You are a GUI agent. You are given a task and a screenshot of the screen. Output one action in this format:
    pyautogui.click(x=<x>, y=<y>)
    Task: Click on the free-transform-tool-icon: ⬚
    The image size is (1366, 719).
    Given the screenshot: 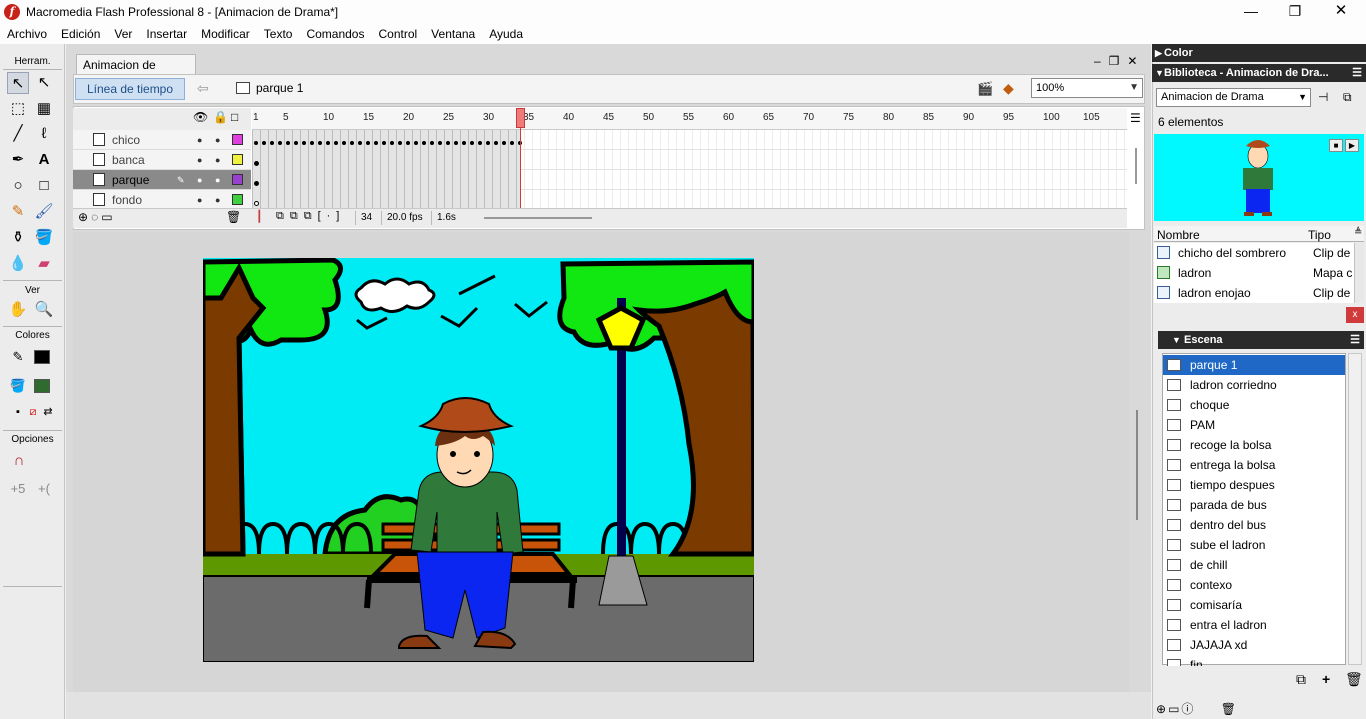 What is the action you would take?
    pyautogui.click(x=18, y=109)
    